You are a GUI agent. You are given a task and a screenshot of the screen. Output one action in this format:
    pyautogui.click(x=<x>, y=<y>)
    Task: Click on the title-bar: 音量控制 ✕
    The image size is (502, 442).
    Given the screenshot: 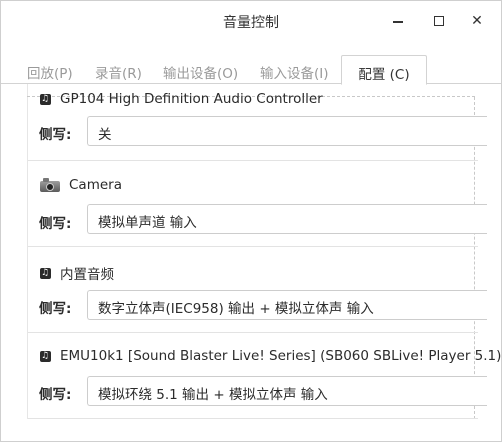 What is the action you would take?
    pyautogui.click(x=251, y=21)
    